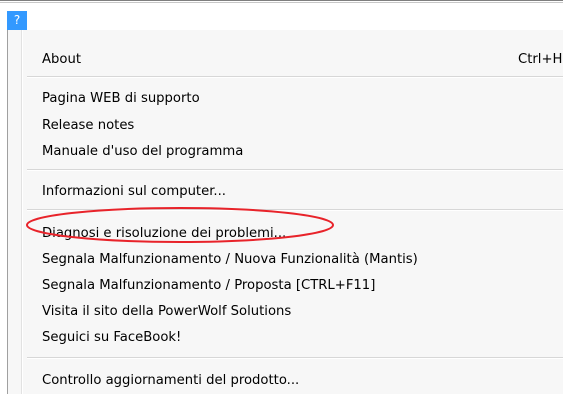  What do you see at coordinates (540, 59) in the screenshot?
I see `menu-item-shortcut: Ctrl+H` at bounding box center [540, 59].